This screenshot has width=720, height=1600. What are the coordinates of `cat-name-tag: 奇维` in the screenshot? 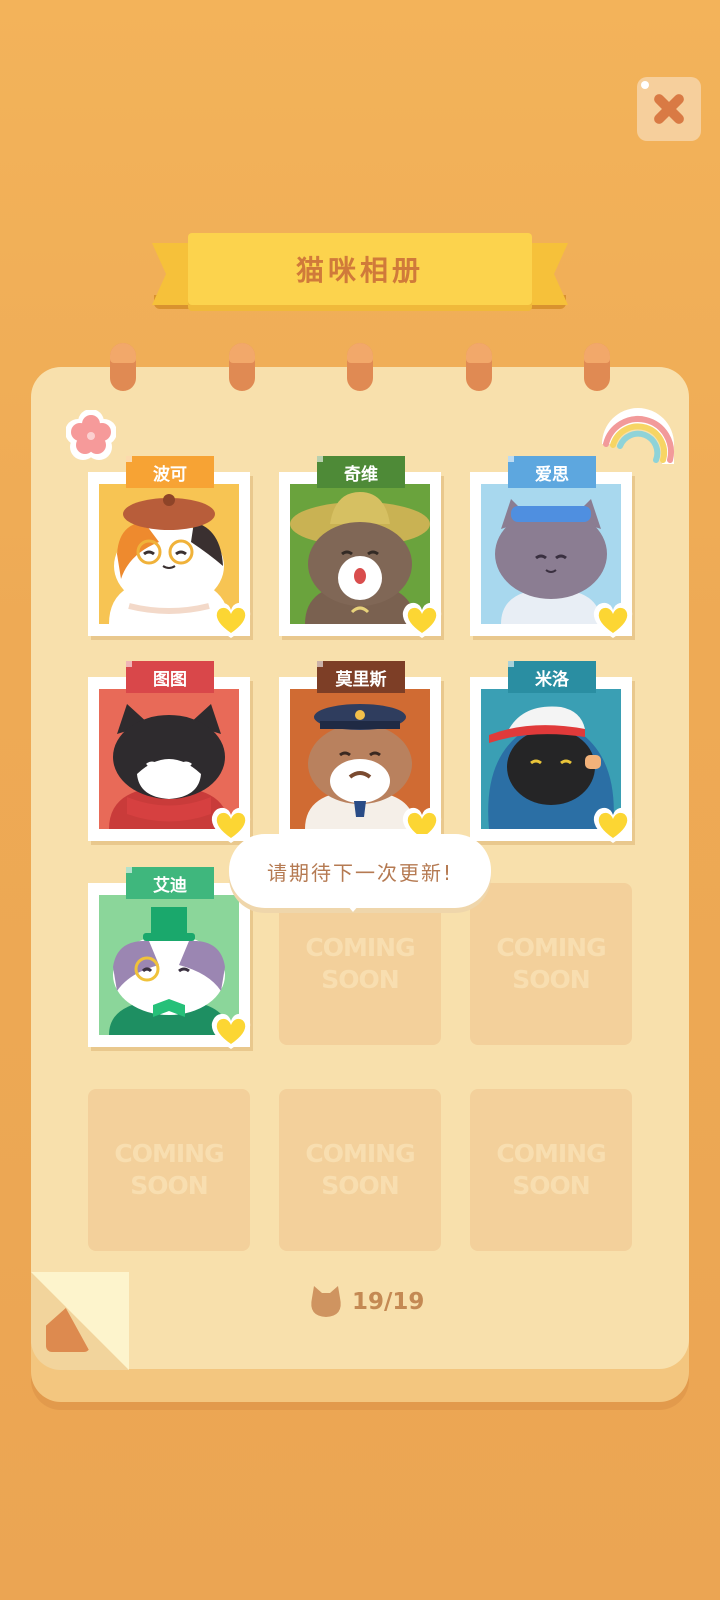 It's located at (361, 472).